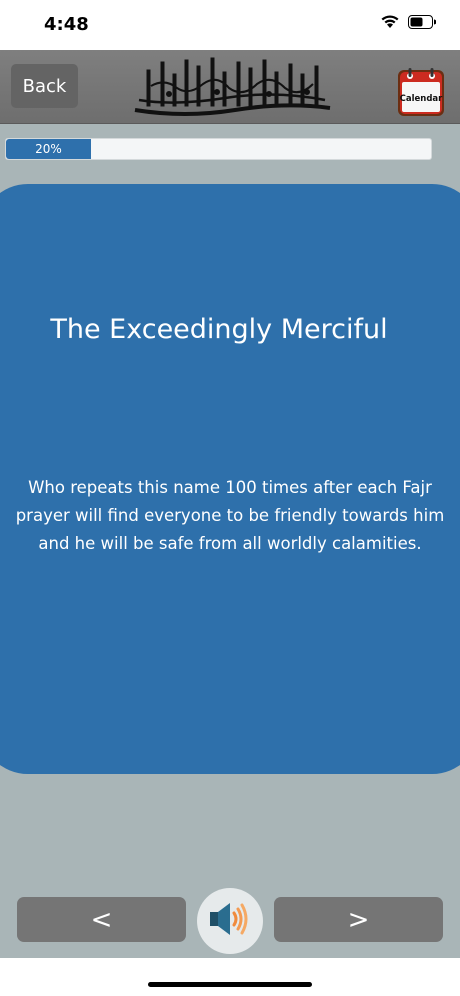  Describe the element at coordinates (390, 23) in the screenshot. I see `wifi-icon` at that location.